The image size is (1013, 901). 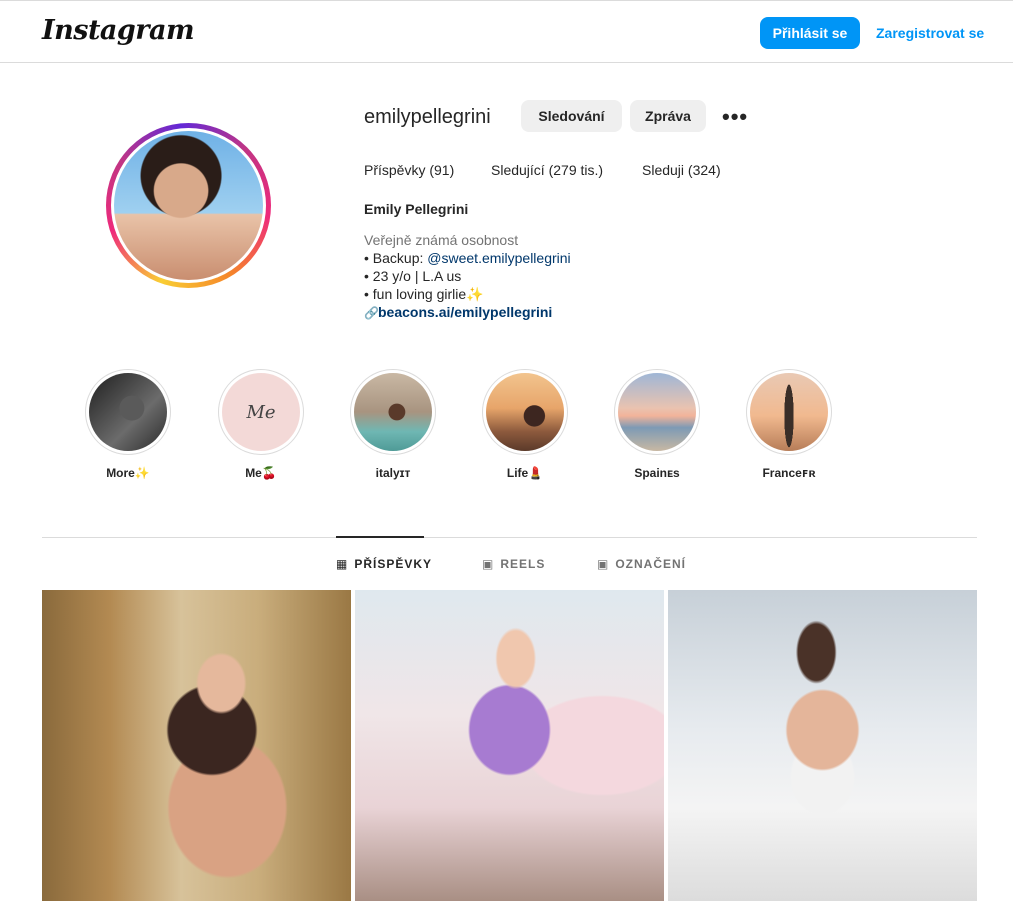 I want to click on highlight-cover: Me, so click(x=261, y=412).